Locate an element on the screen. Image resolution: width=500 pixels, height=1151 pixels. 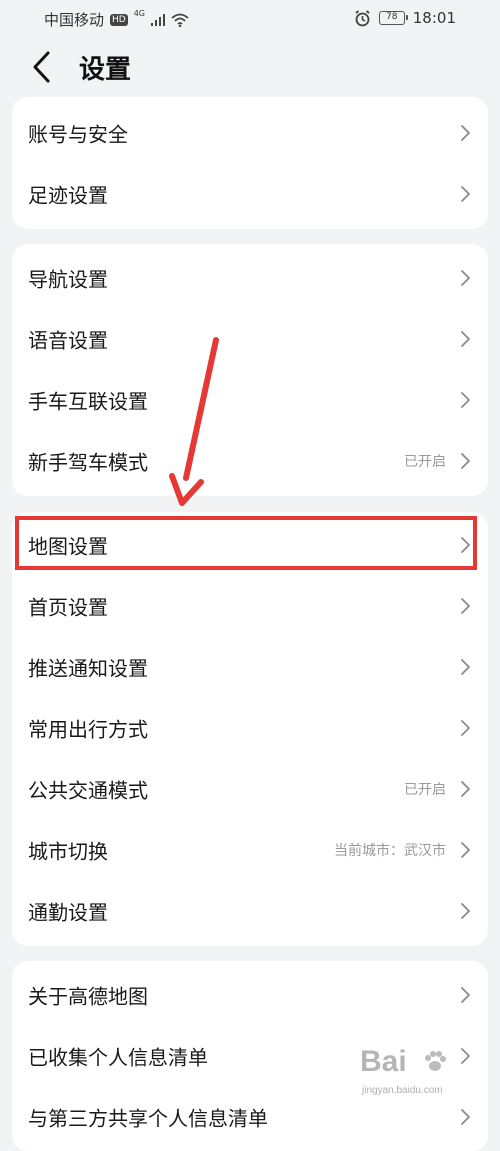
row-label: 语音设置 is located at coordinates (68, 340).